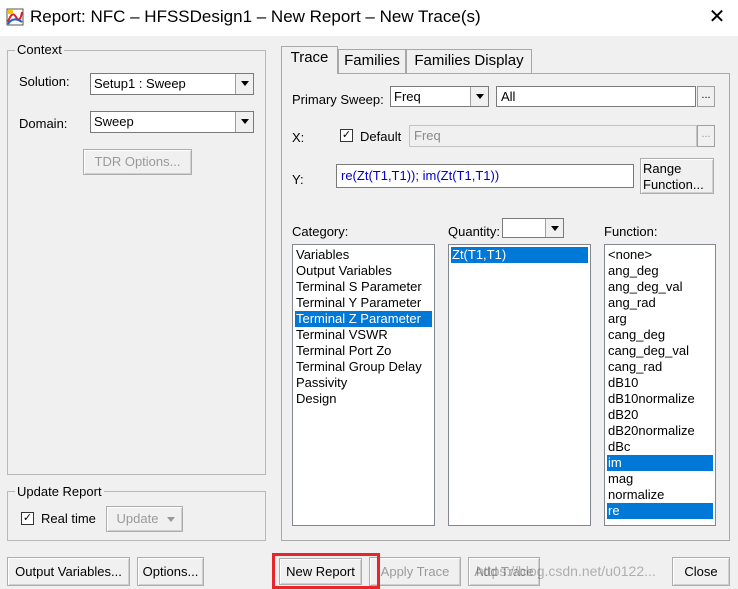 This screenshot has width=738, height=589. I want to click on close-button: Close, so click(701, 571).